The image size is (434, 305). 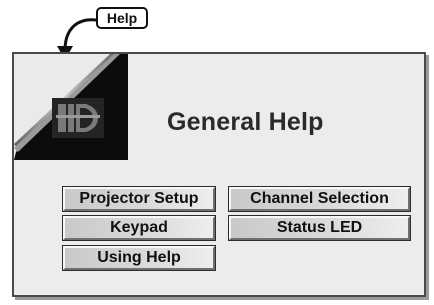 What do you see at coordinates (139, 258) in the screenshot?
I see `using-help-button: Using Help` at bounding box center [139, 258].